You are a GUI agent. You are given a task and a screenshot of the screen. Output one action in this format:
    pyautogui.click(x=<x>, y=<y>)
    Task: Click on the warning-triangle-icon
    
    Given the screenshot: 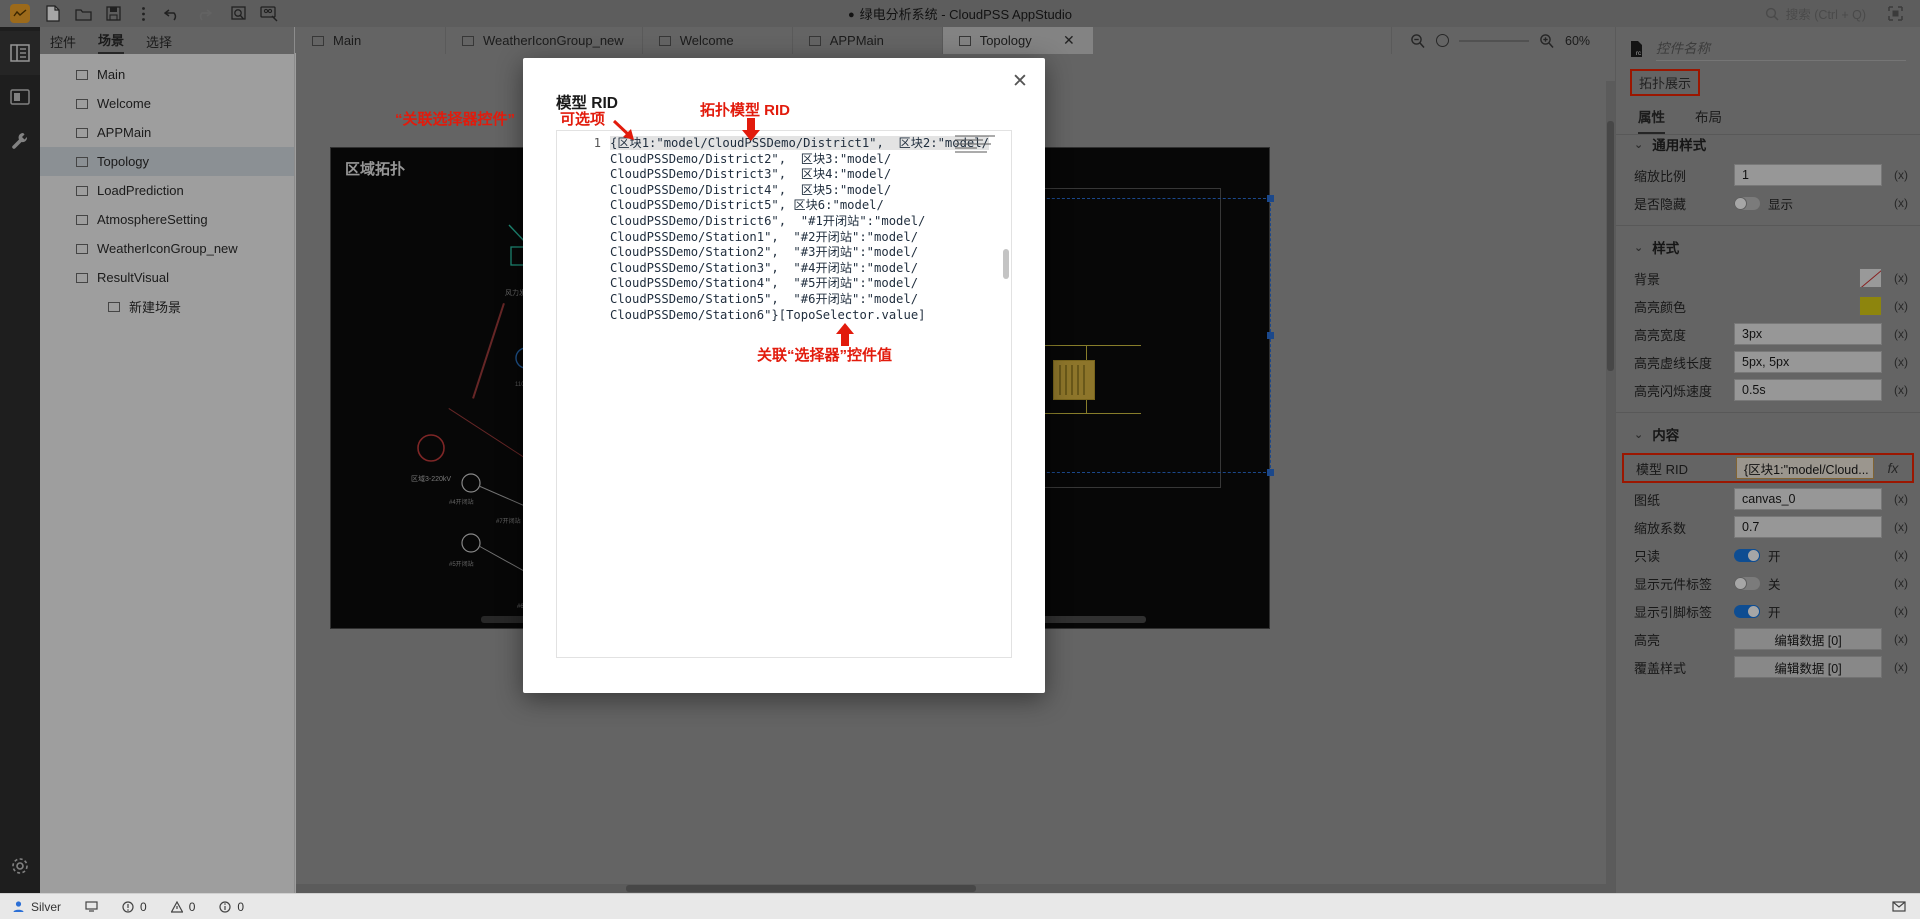 What is the action you would take?
    pyautogui.click(x=176, y=906)
    